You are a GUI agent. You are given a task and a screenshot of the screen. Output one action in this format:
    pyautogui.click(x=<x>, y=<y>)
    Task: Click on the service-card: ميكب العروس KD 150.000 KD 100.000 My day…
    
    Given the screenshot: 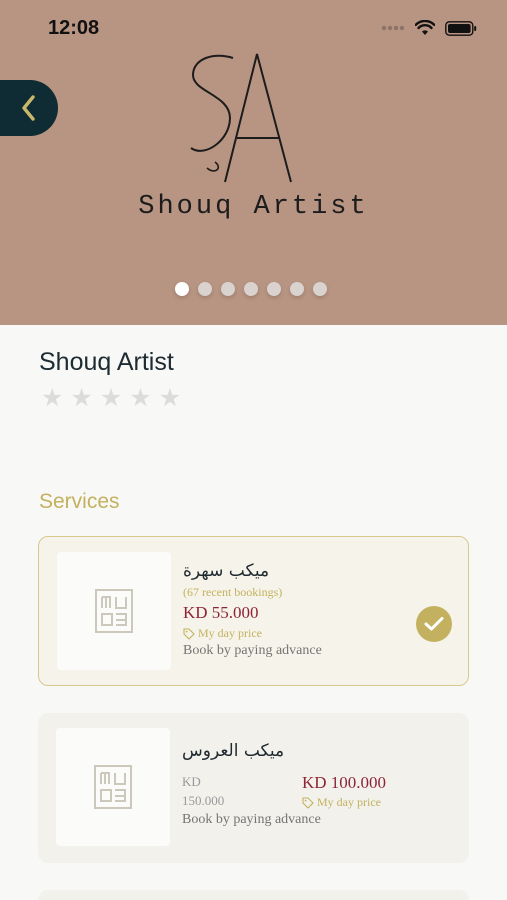 What is the action you would take?
    pyautogui.click(x=253, y=788)
    